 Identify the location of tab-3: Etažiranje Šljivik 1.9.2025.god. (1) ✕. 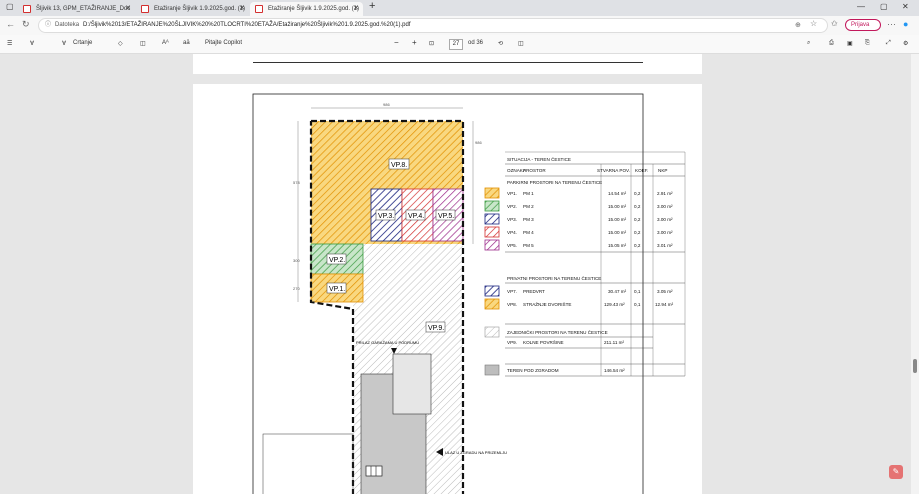
(306, 9).